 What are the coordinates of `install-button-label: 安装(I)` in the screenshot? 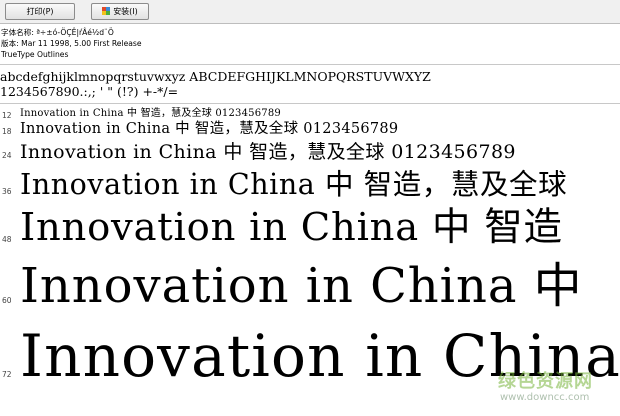 It's located at (125, 11).